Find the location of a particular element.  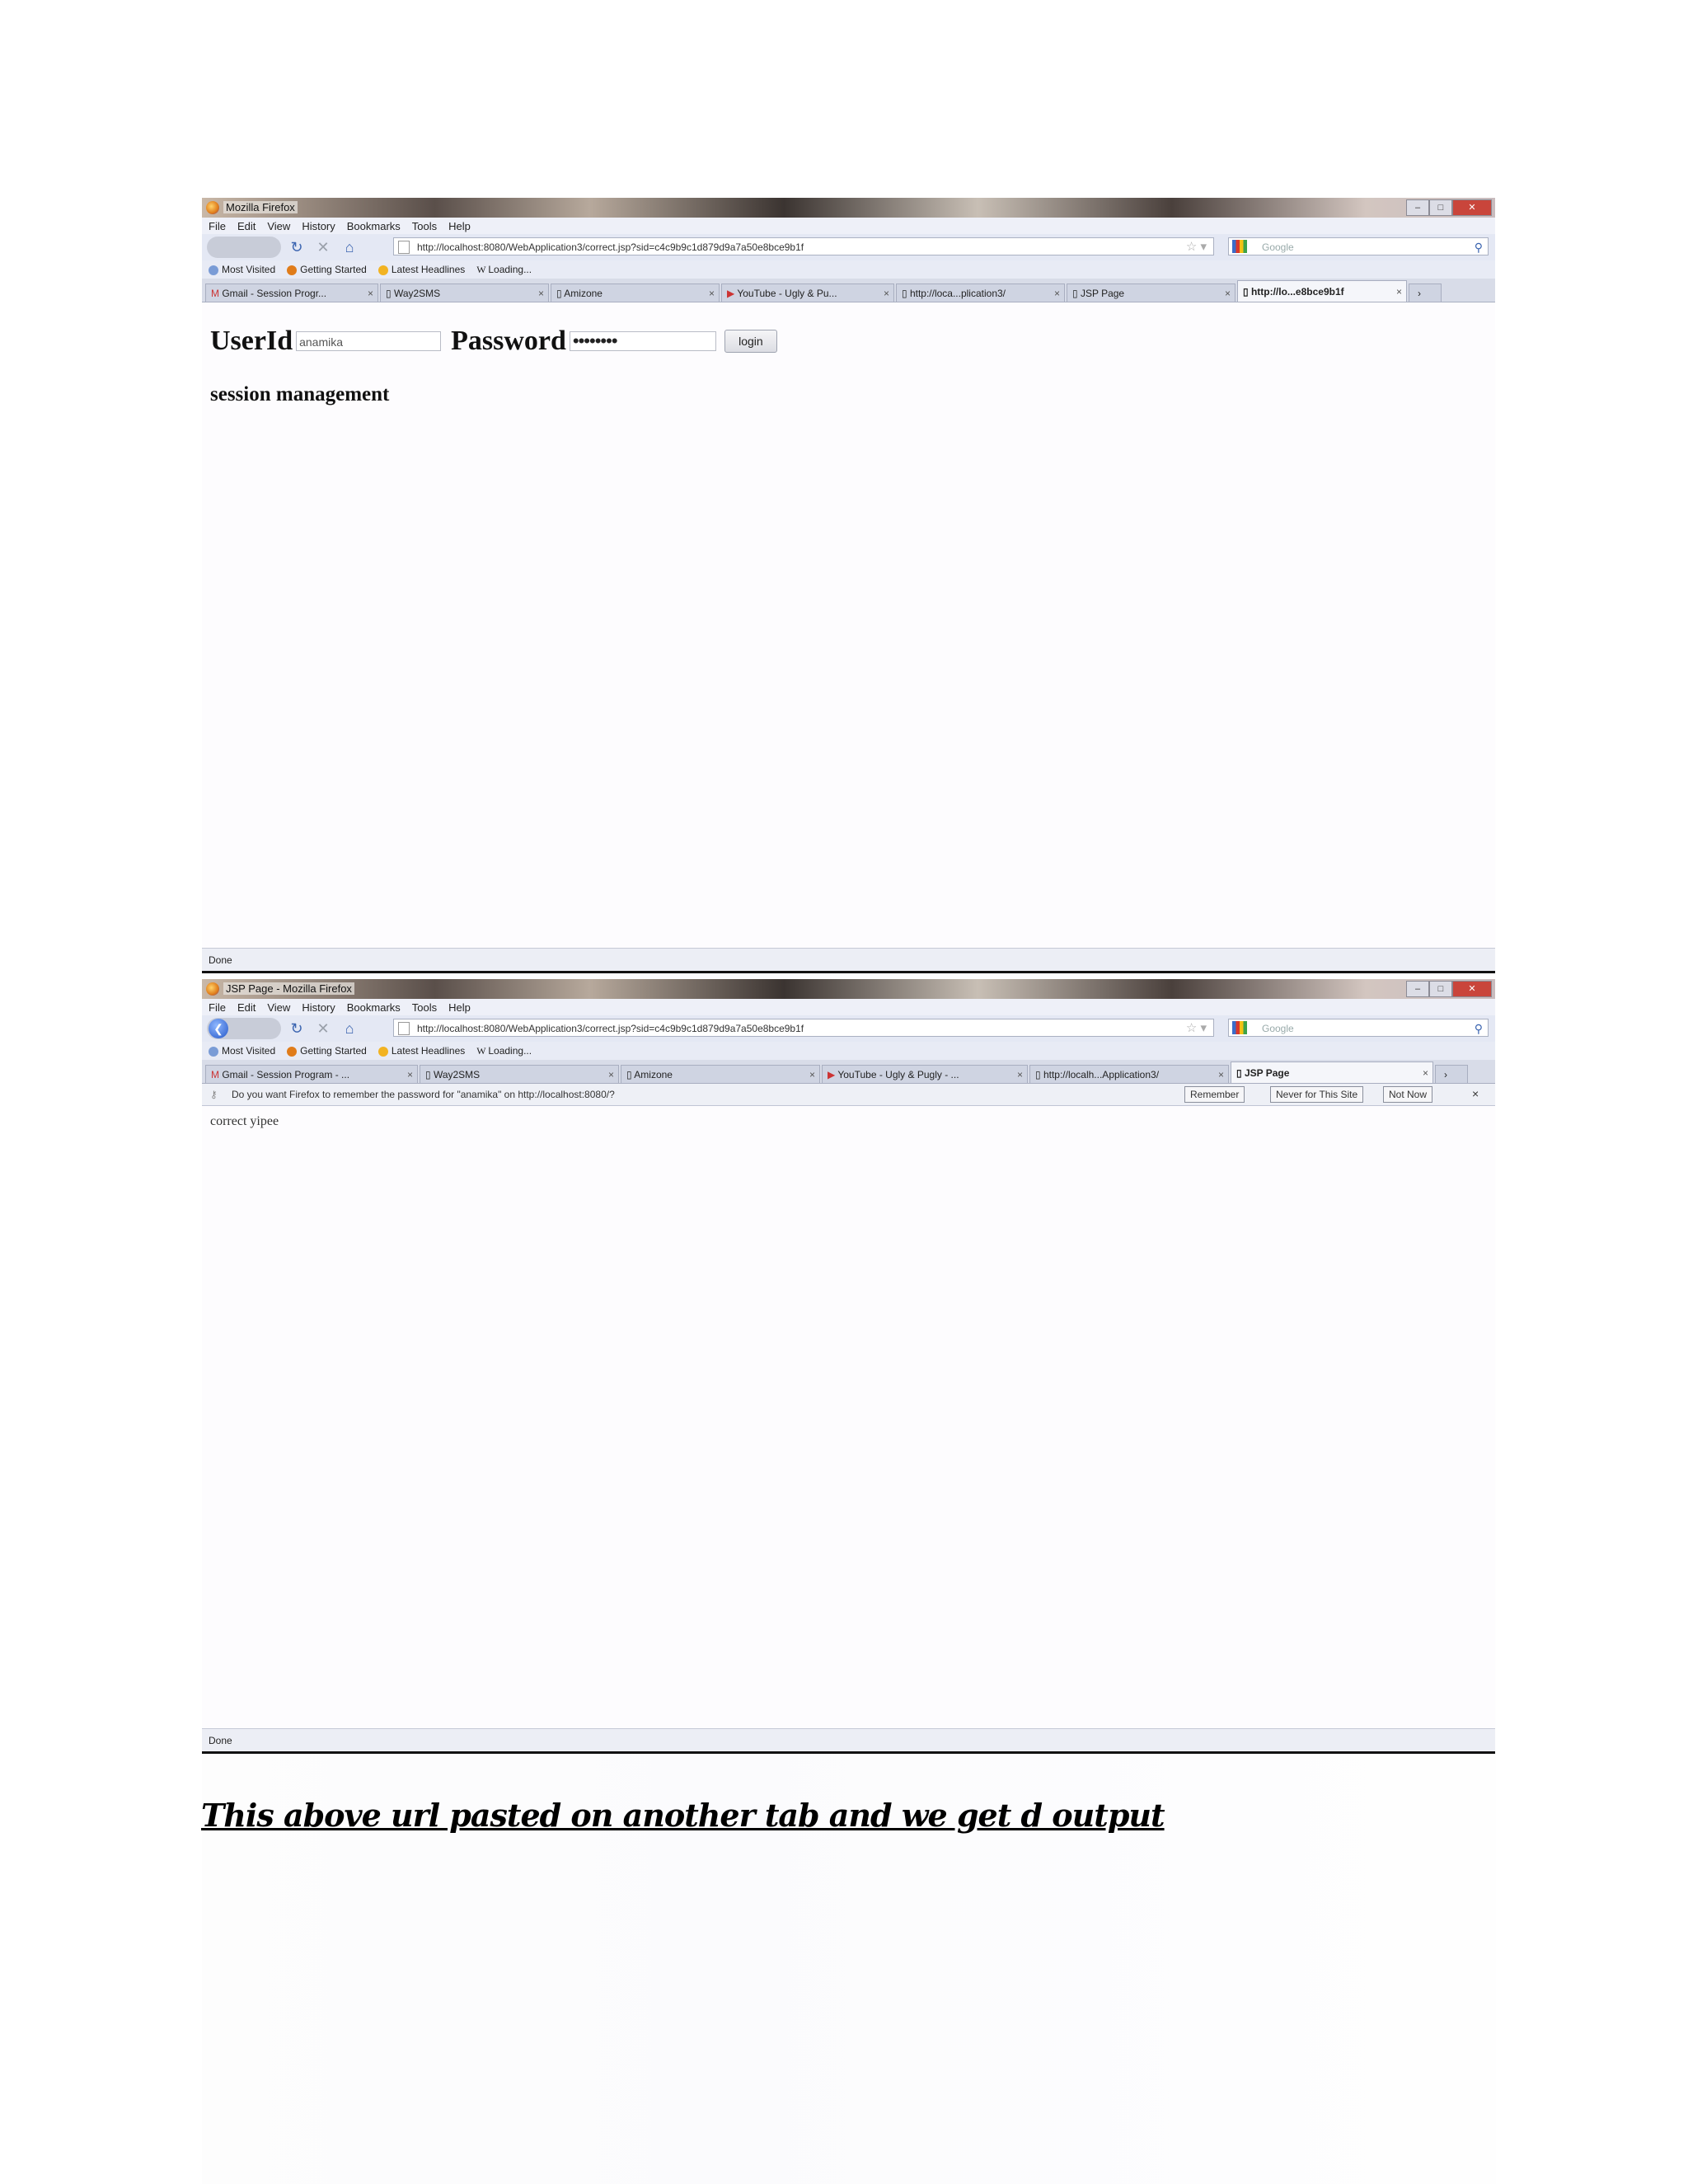

back-arrow-icon: ❮ is located at coordinates (219, 1028).